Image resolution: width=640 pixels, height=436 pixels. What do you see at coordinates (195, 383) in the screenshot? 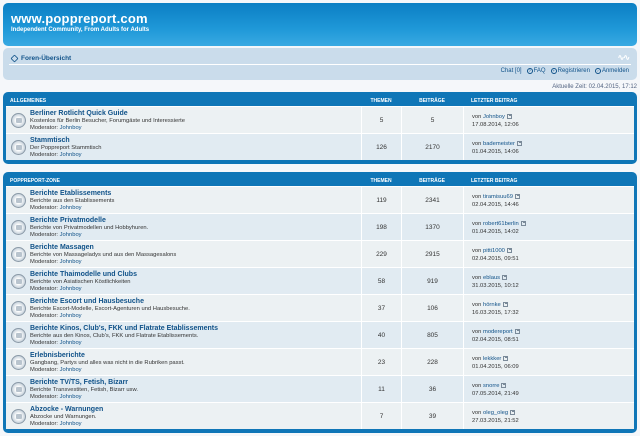
I see `forum-title-link: Berichte TV/TS, Fetish, Bizarr` at bounding box center [195, 383].